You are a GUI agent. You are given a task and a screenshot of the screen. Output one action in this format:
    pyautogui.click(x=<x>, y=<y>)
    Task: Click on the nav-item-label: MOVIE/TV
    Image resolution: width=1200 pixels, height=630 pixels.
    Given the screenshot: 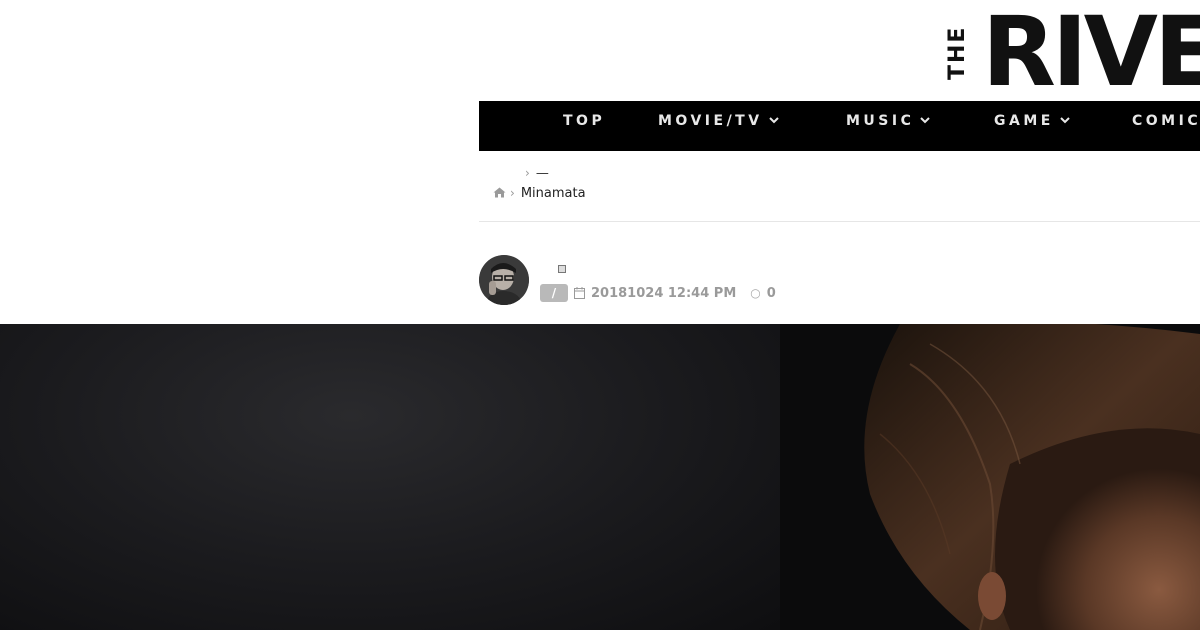 What is the action you would take?
    pyautogui.click(x=710, y=121)
    